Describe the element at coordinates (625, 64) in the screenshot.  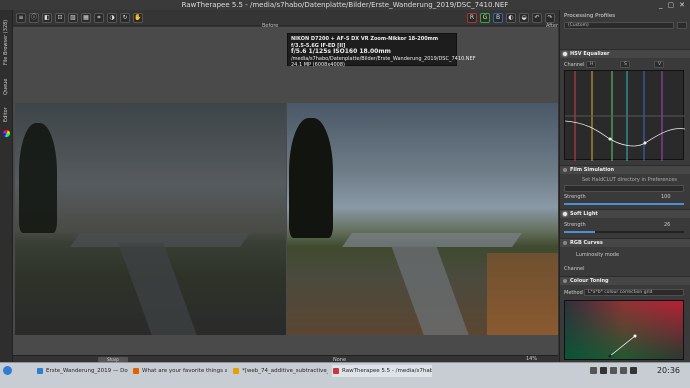
I see `hsv-tab-s: S` at that location.